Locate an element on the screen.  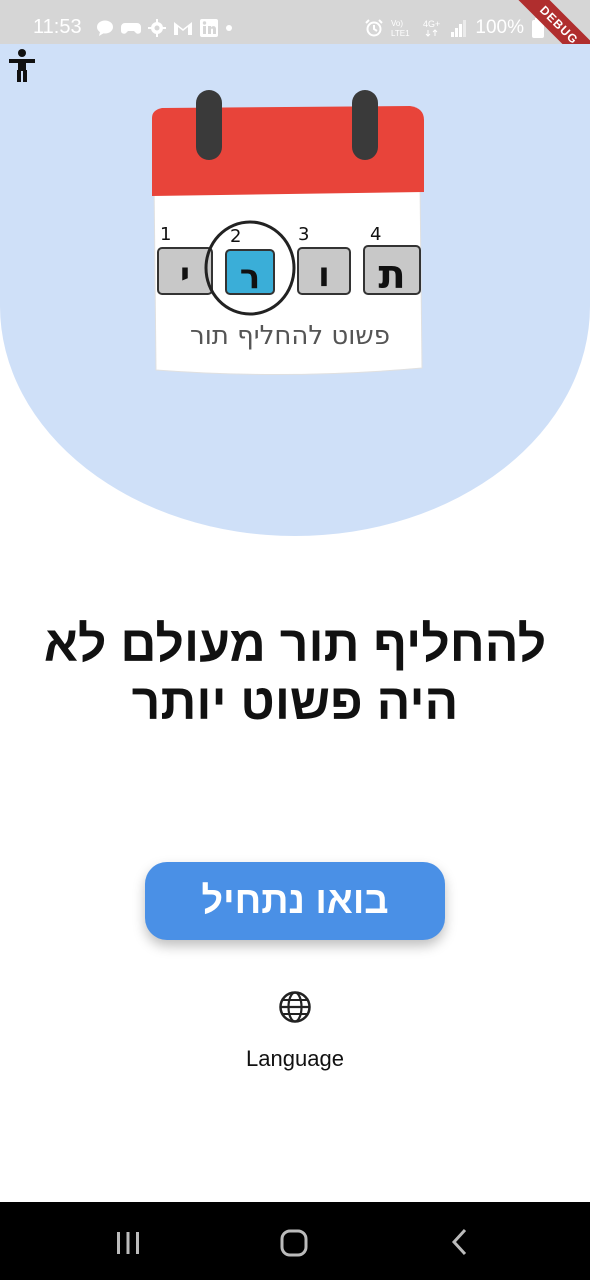
start-button: בואו נתחיל is located at coordinates (295, 901).